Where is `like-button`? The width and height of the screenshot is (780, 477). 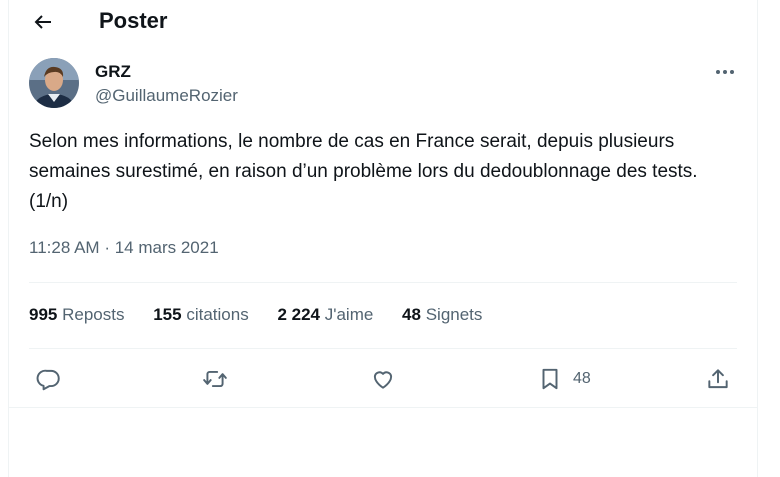 like-button is located at coordinates (383, 379).